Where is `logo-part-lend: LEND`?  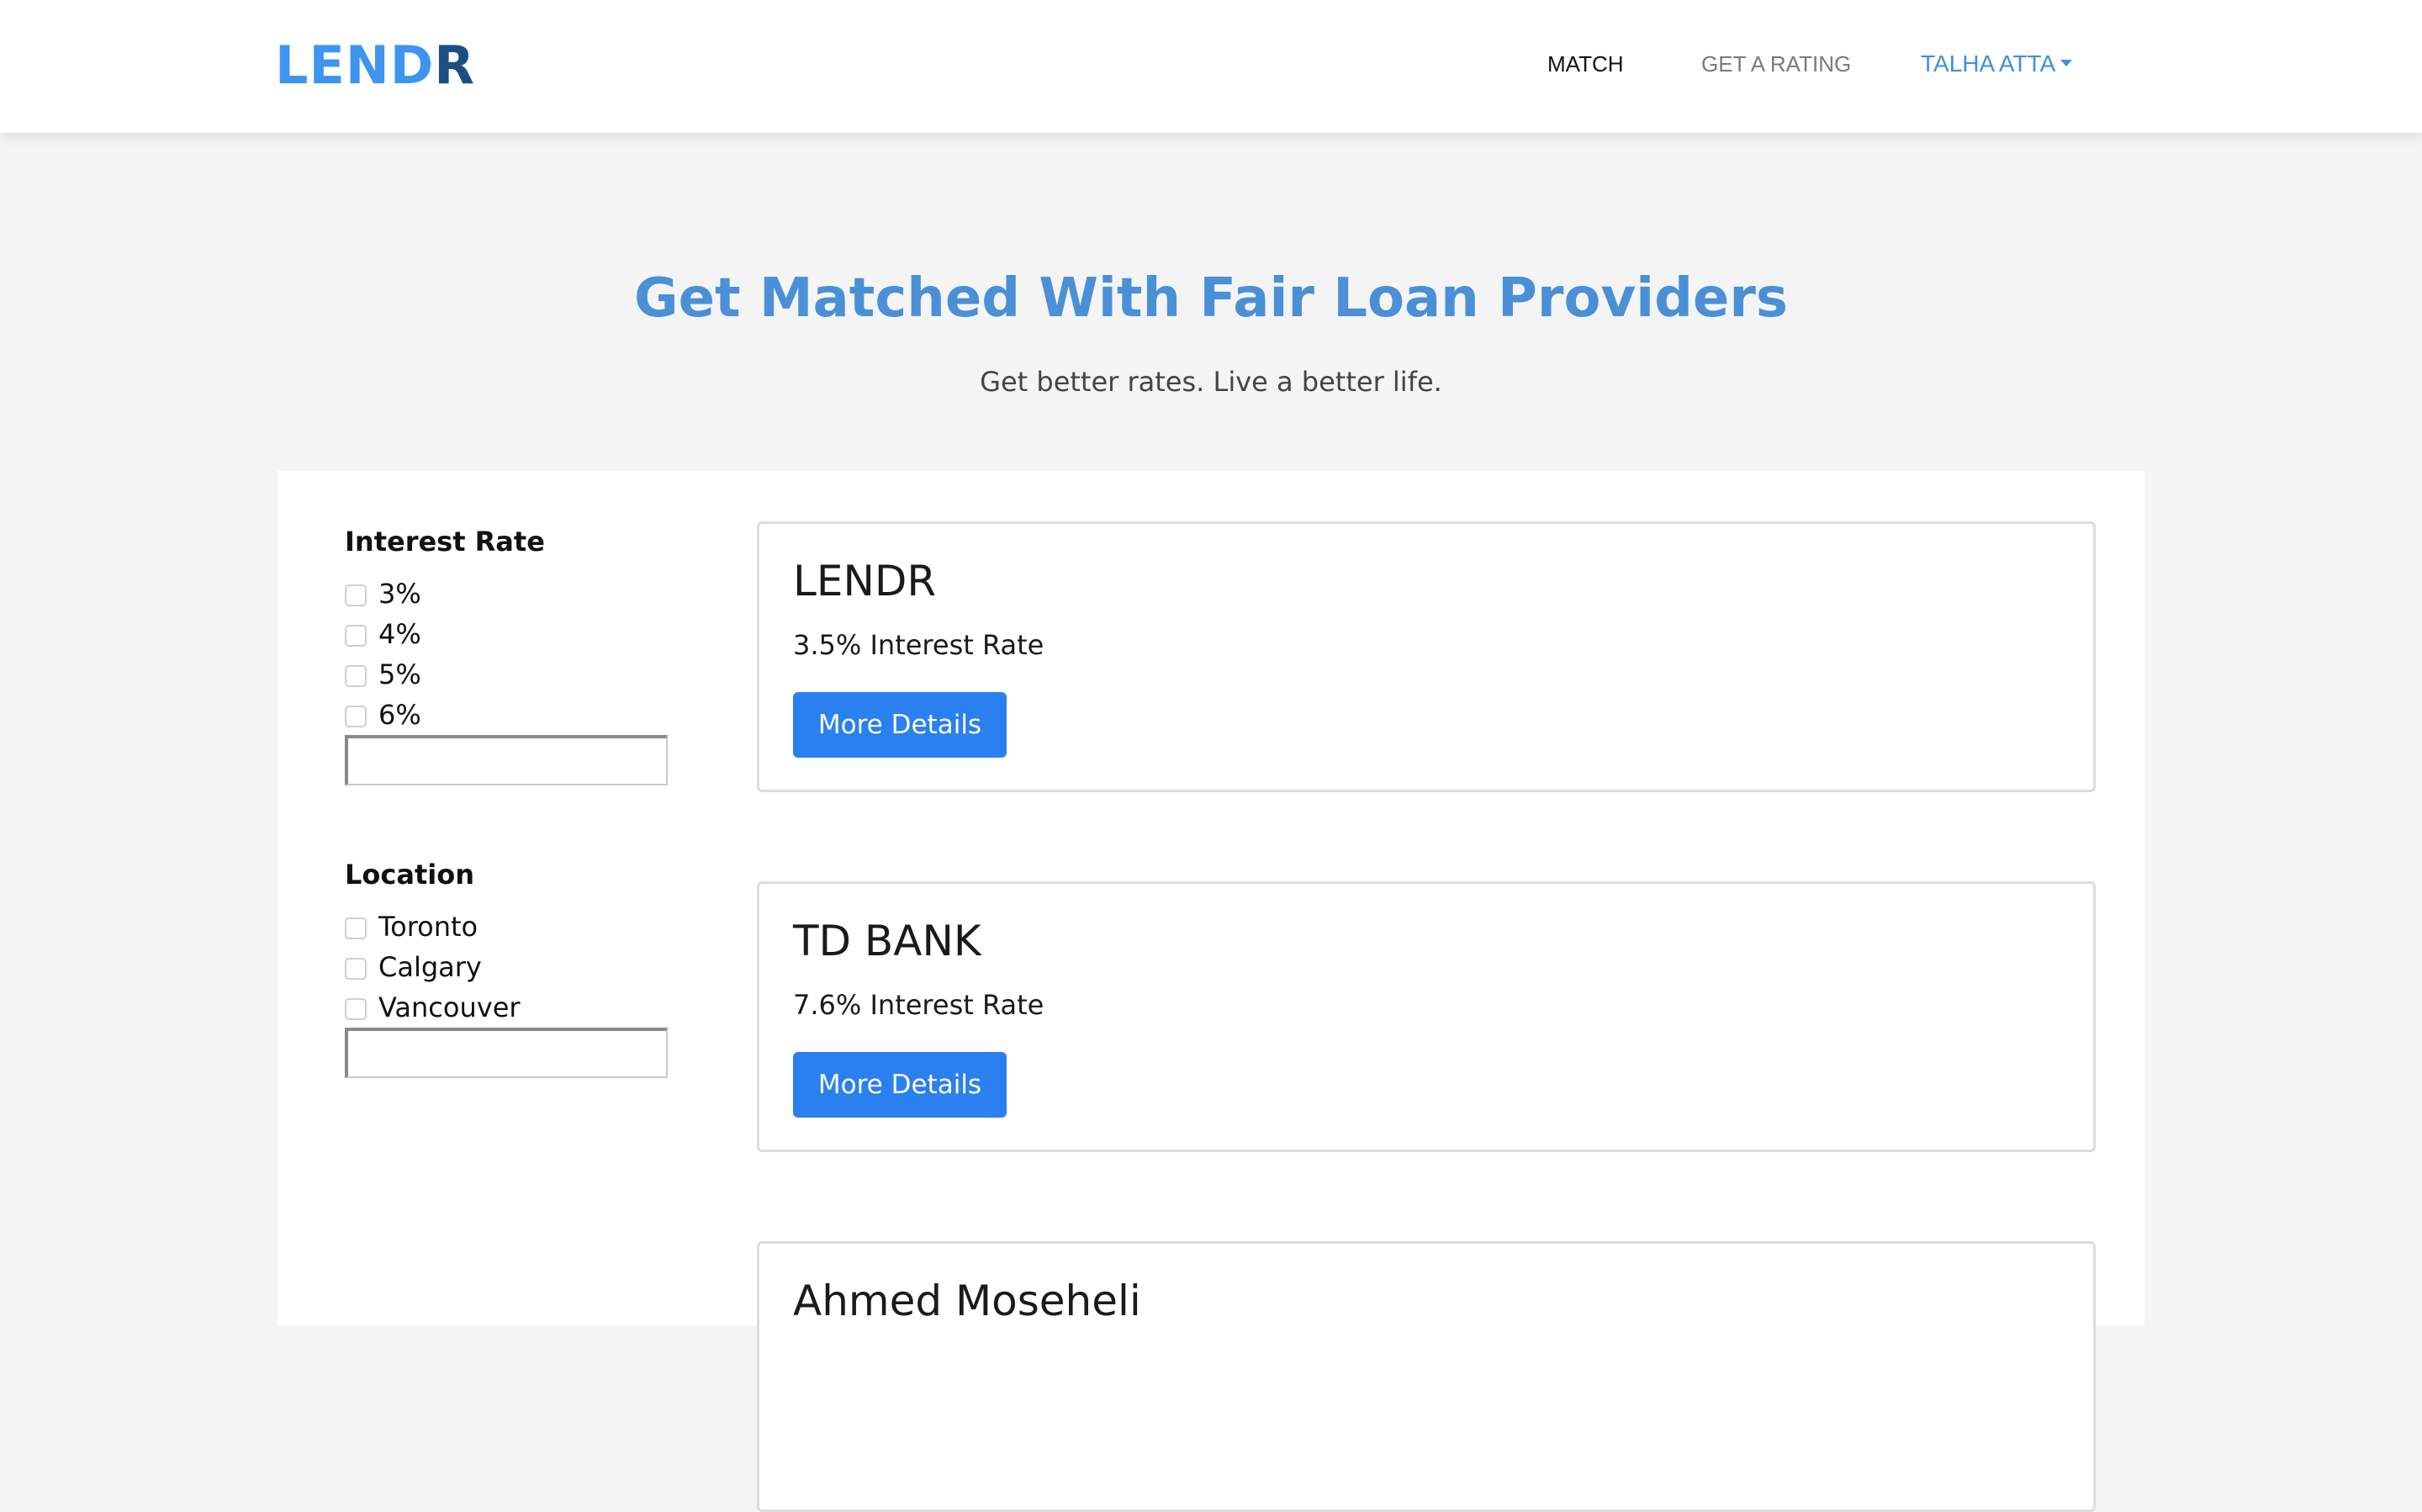 logo-part-lend: LEND is located at coordinates (355, 65).